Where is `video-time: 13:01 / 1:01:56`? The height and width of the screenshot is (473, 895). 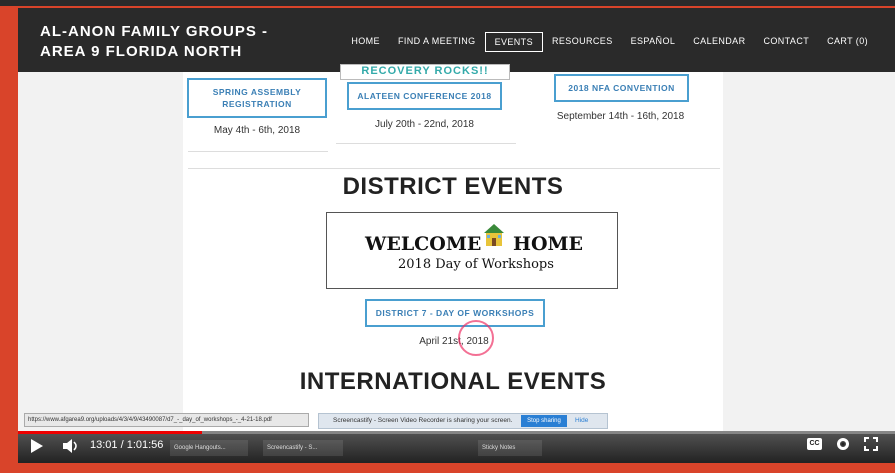
video-time: 13:01 / 1:01:56 is located at coordinates (127, 445).